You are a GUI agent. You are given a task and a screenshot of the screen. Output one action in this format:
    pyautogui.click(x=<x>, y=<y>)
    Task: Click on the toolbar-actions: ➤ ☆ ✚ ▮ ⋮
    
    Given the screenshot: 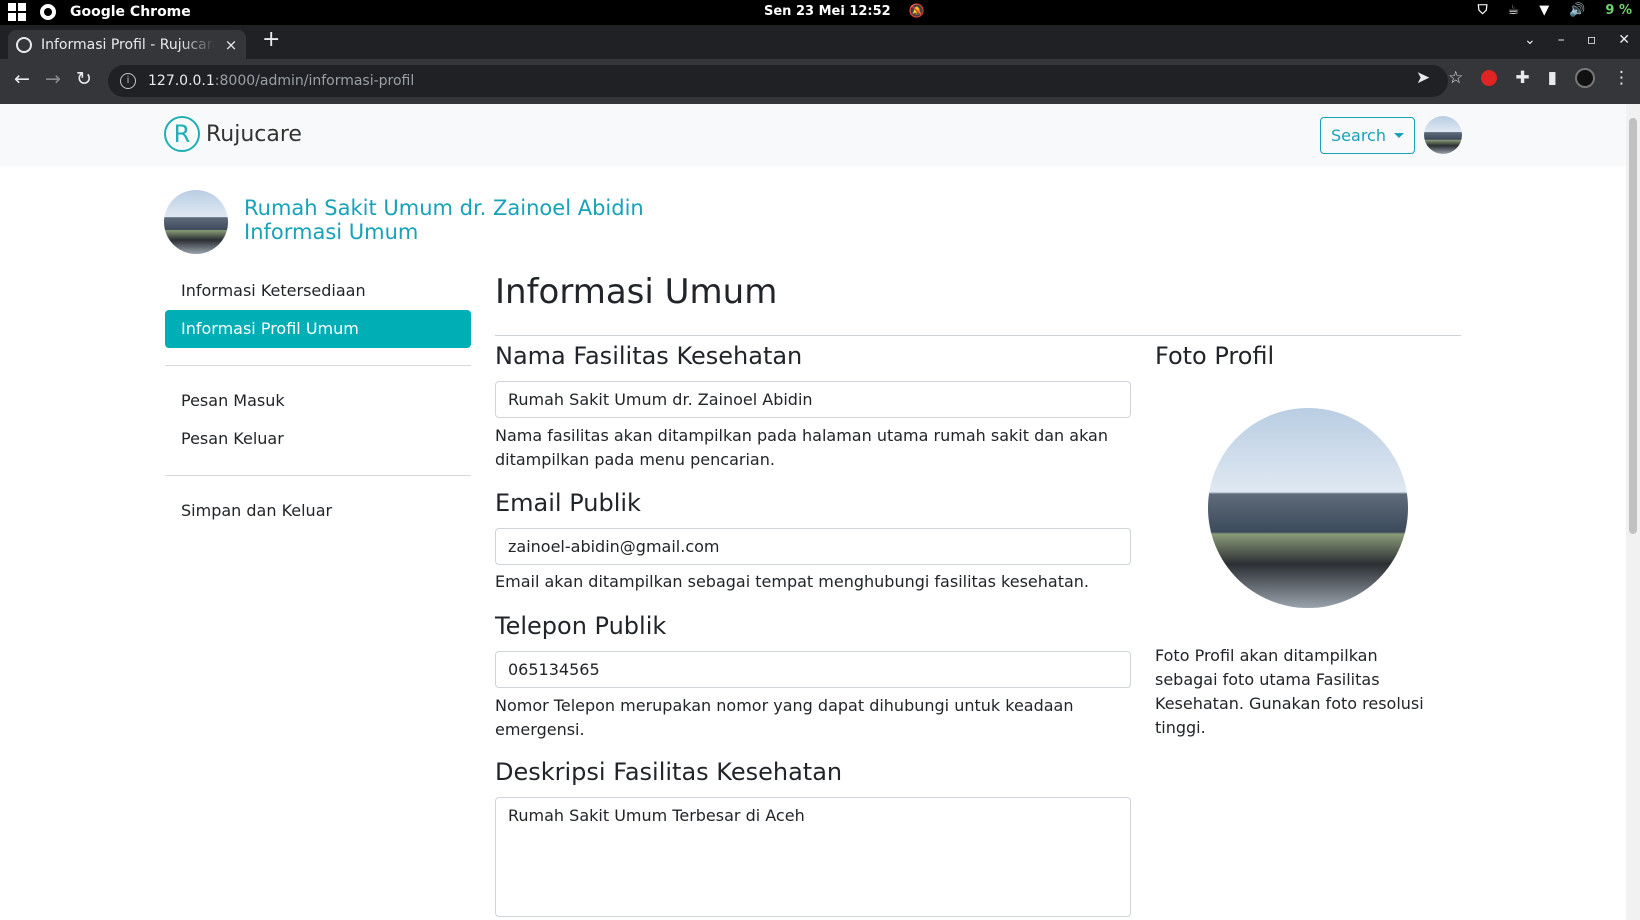 What is the action you would take?
    pyautogui.click(x=1523, y=78)
    